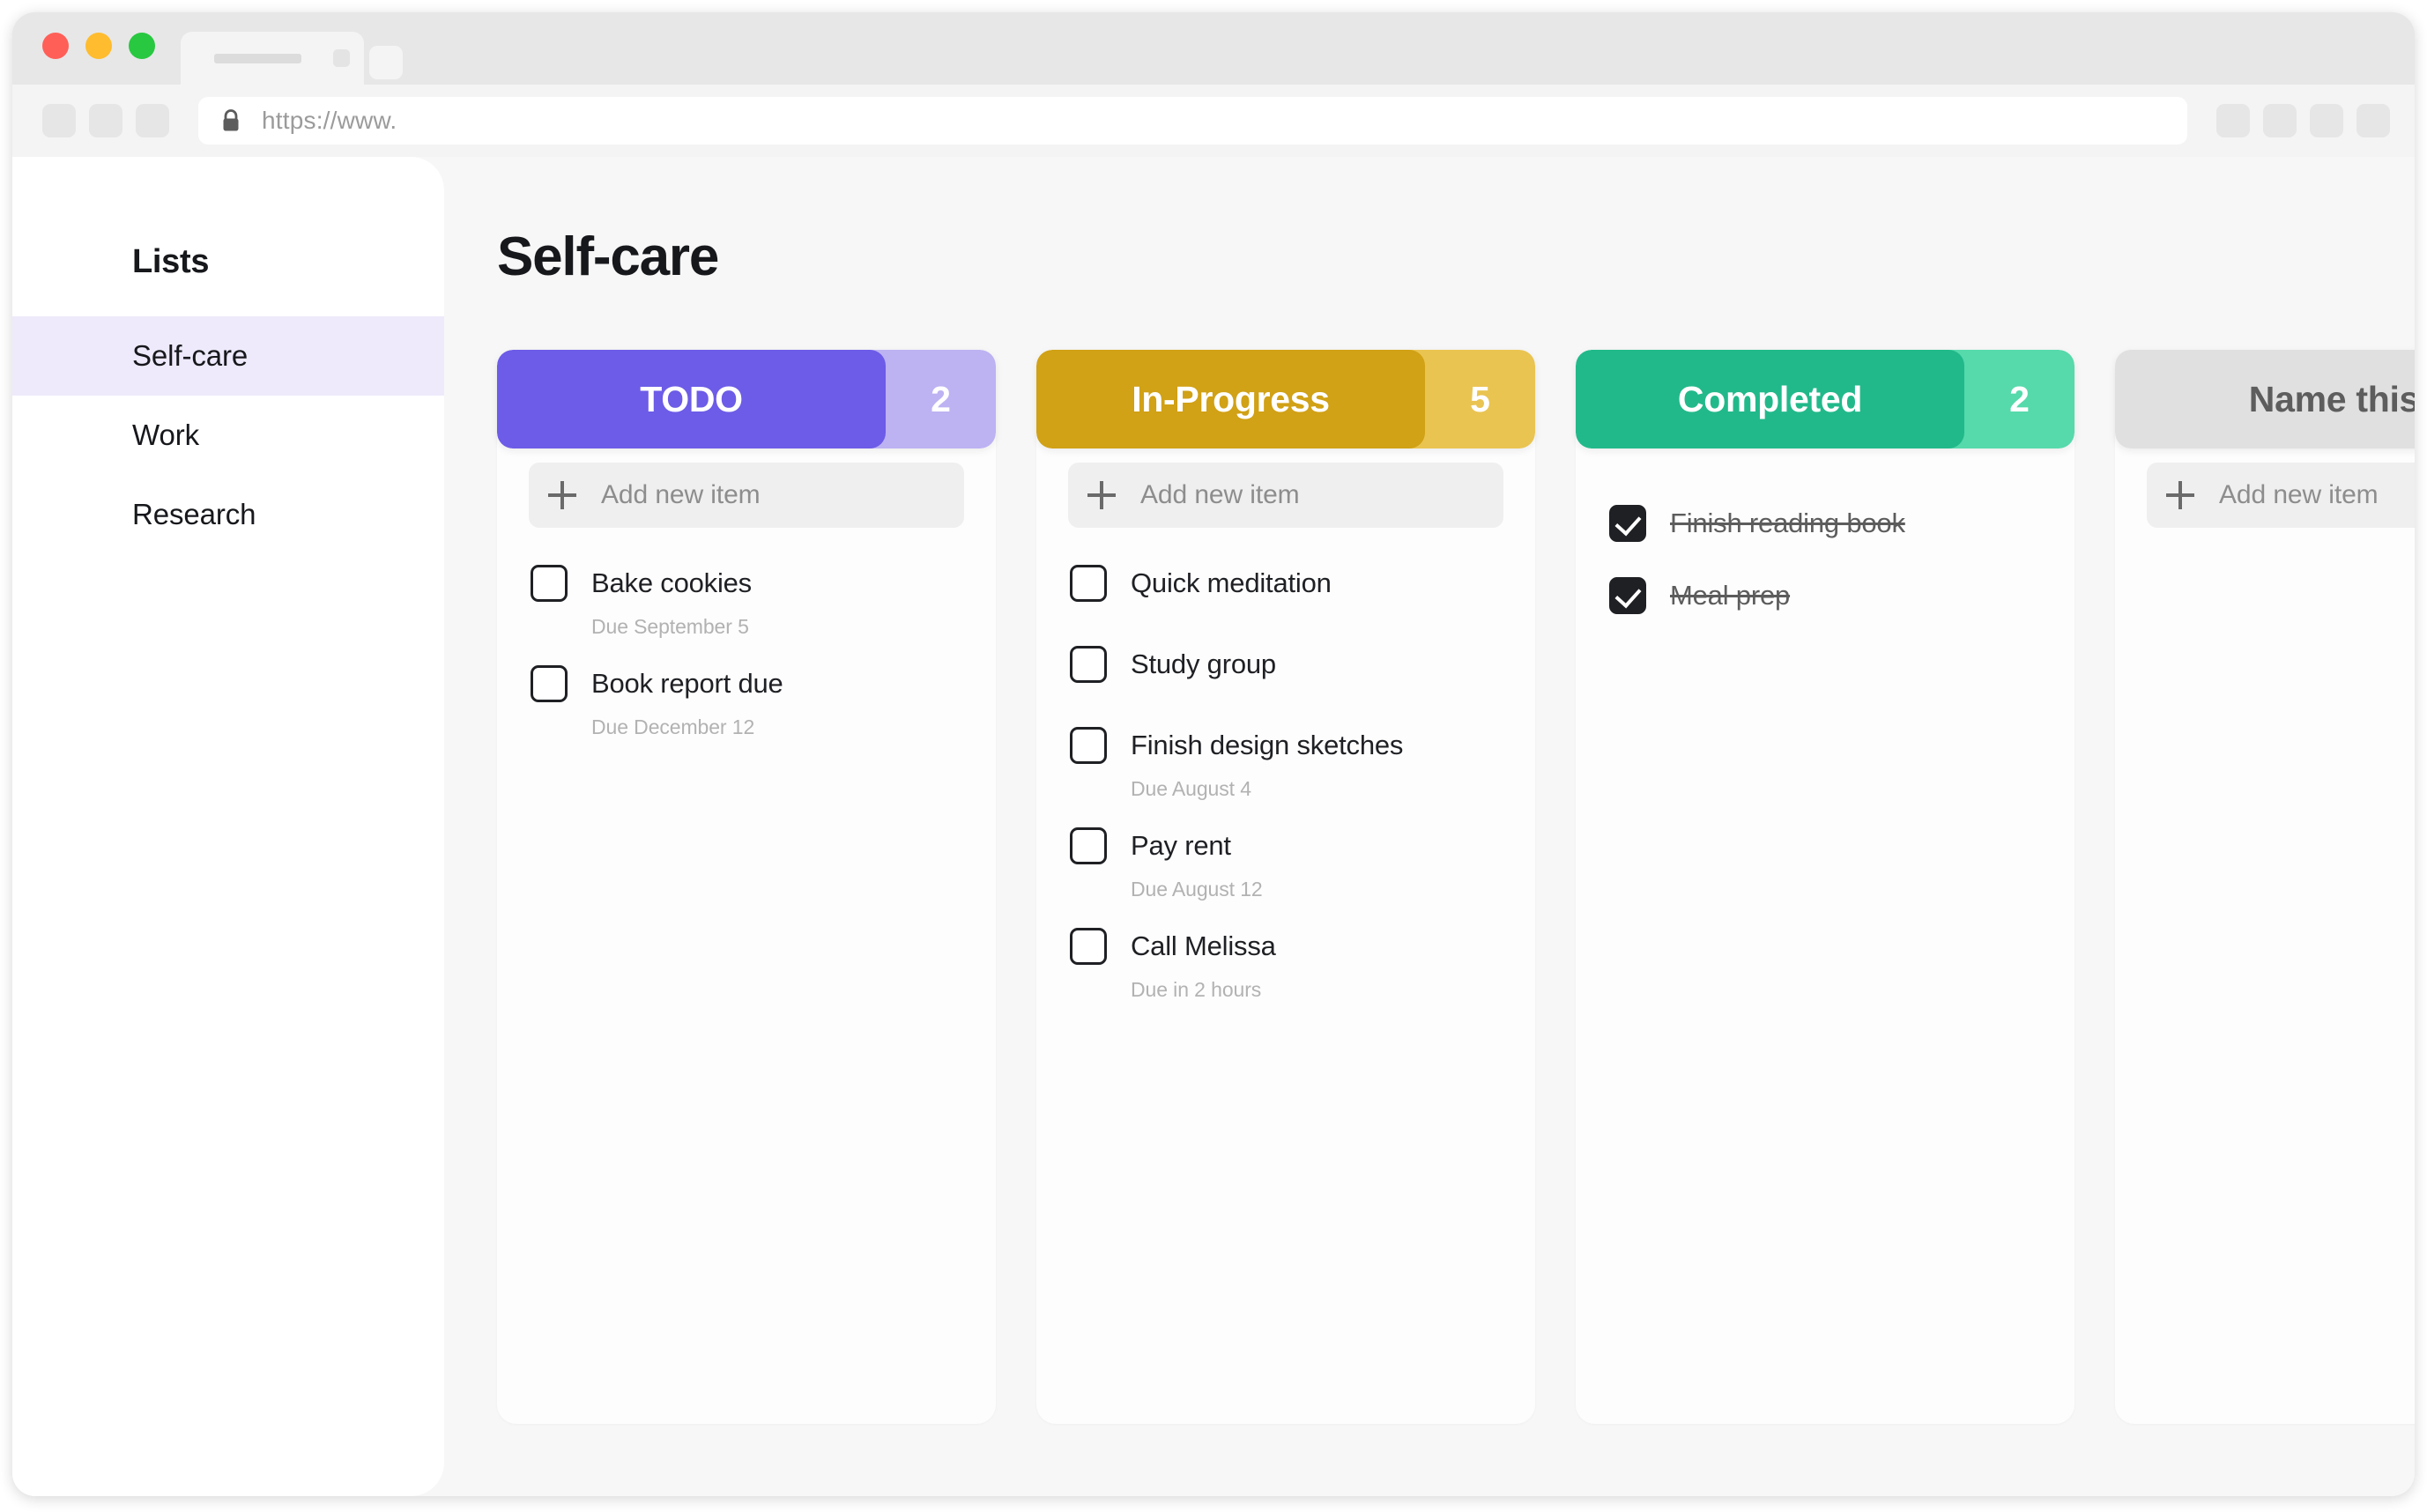 The width and height of the screenshot is (2427, 1512). What do you see at coordinates (671, 582) in the screenshot?
I see `task-label: Bake cookies` at bounding box center [671, 582].